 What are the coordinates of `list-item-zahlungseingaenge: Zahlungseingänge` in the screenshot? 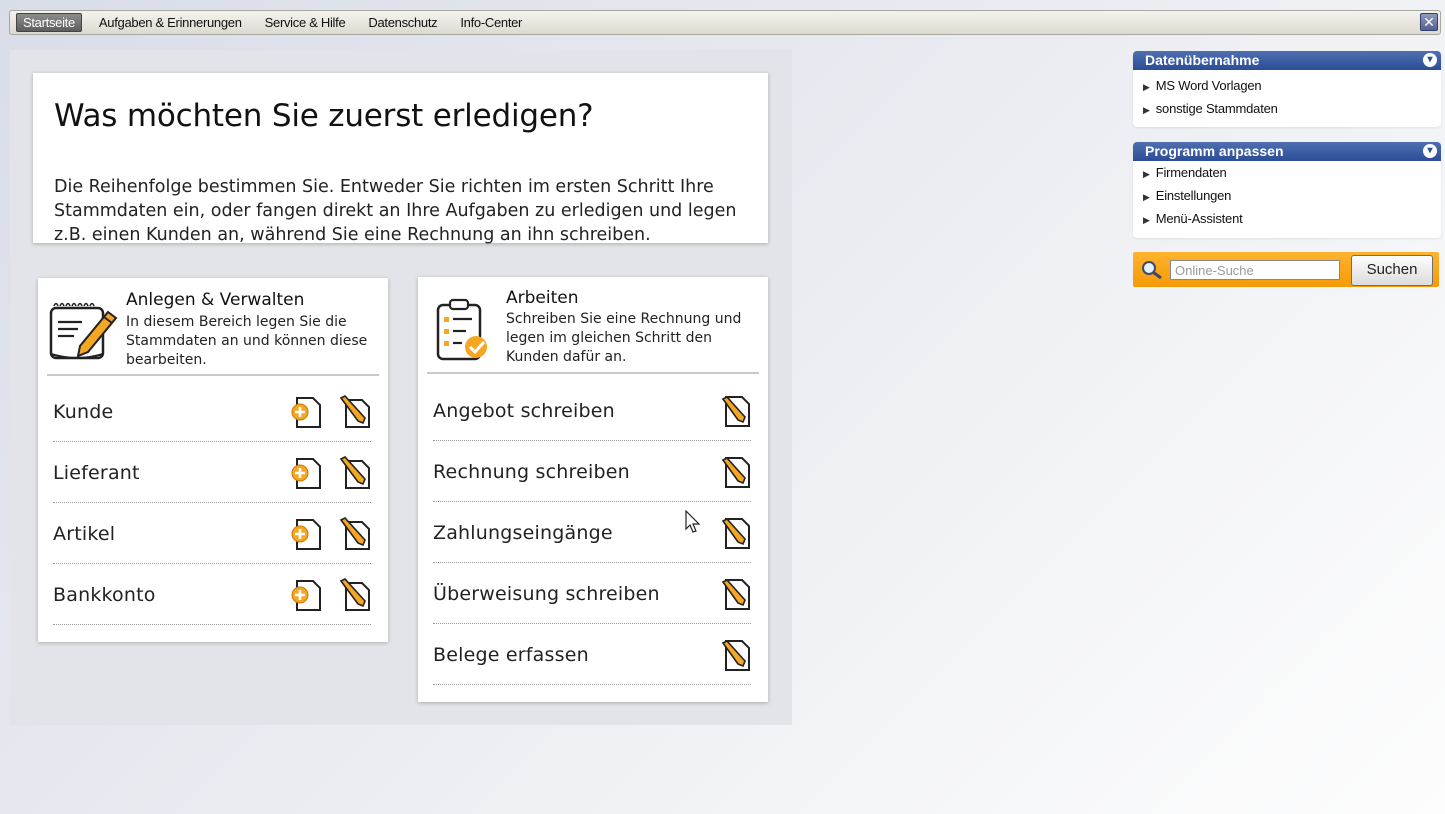 It's located at (592, 532).